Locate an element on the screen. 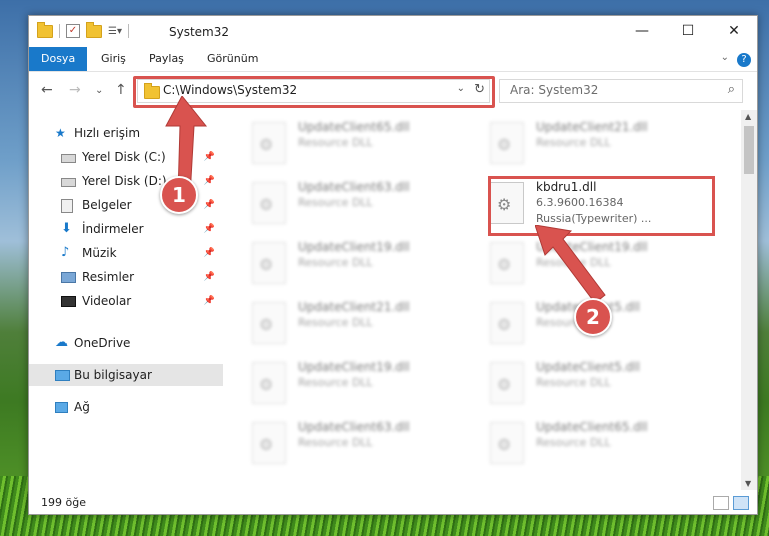  scroll-up-icon: ▲ is located at coordinates (748, 116).